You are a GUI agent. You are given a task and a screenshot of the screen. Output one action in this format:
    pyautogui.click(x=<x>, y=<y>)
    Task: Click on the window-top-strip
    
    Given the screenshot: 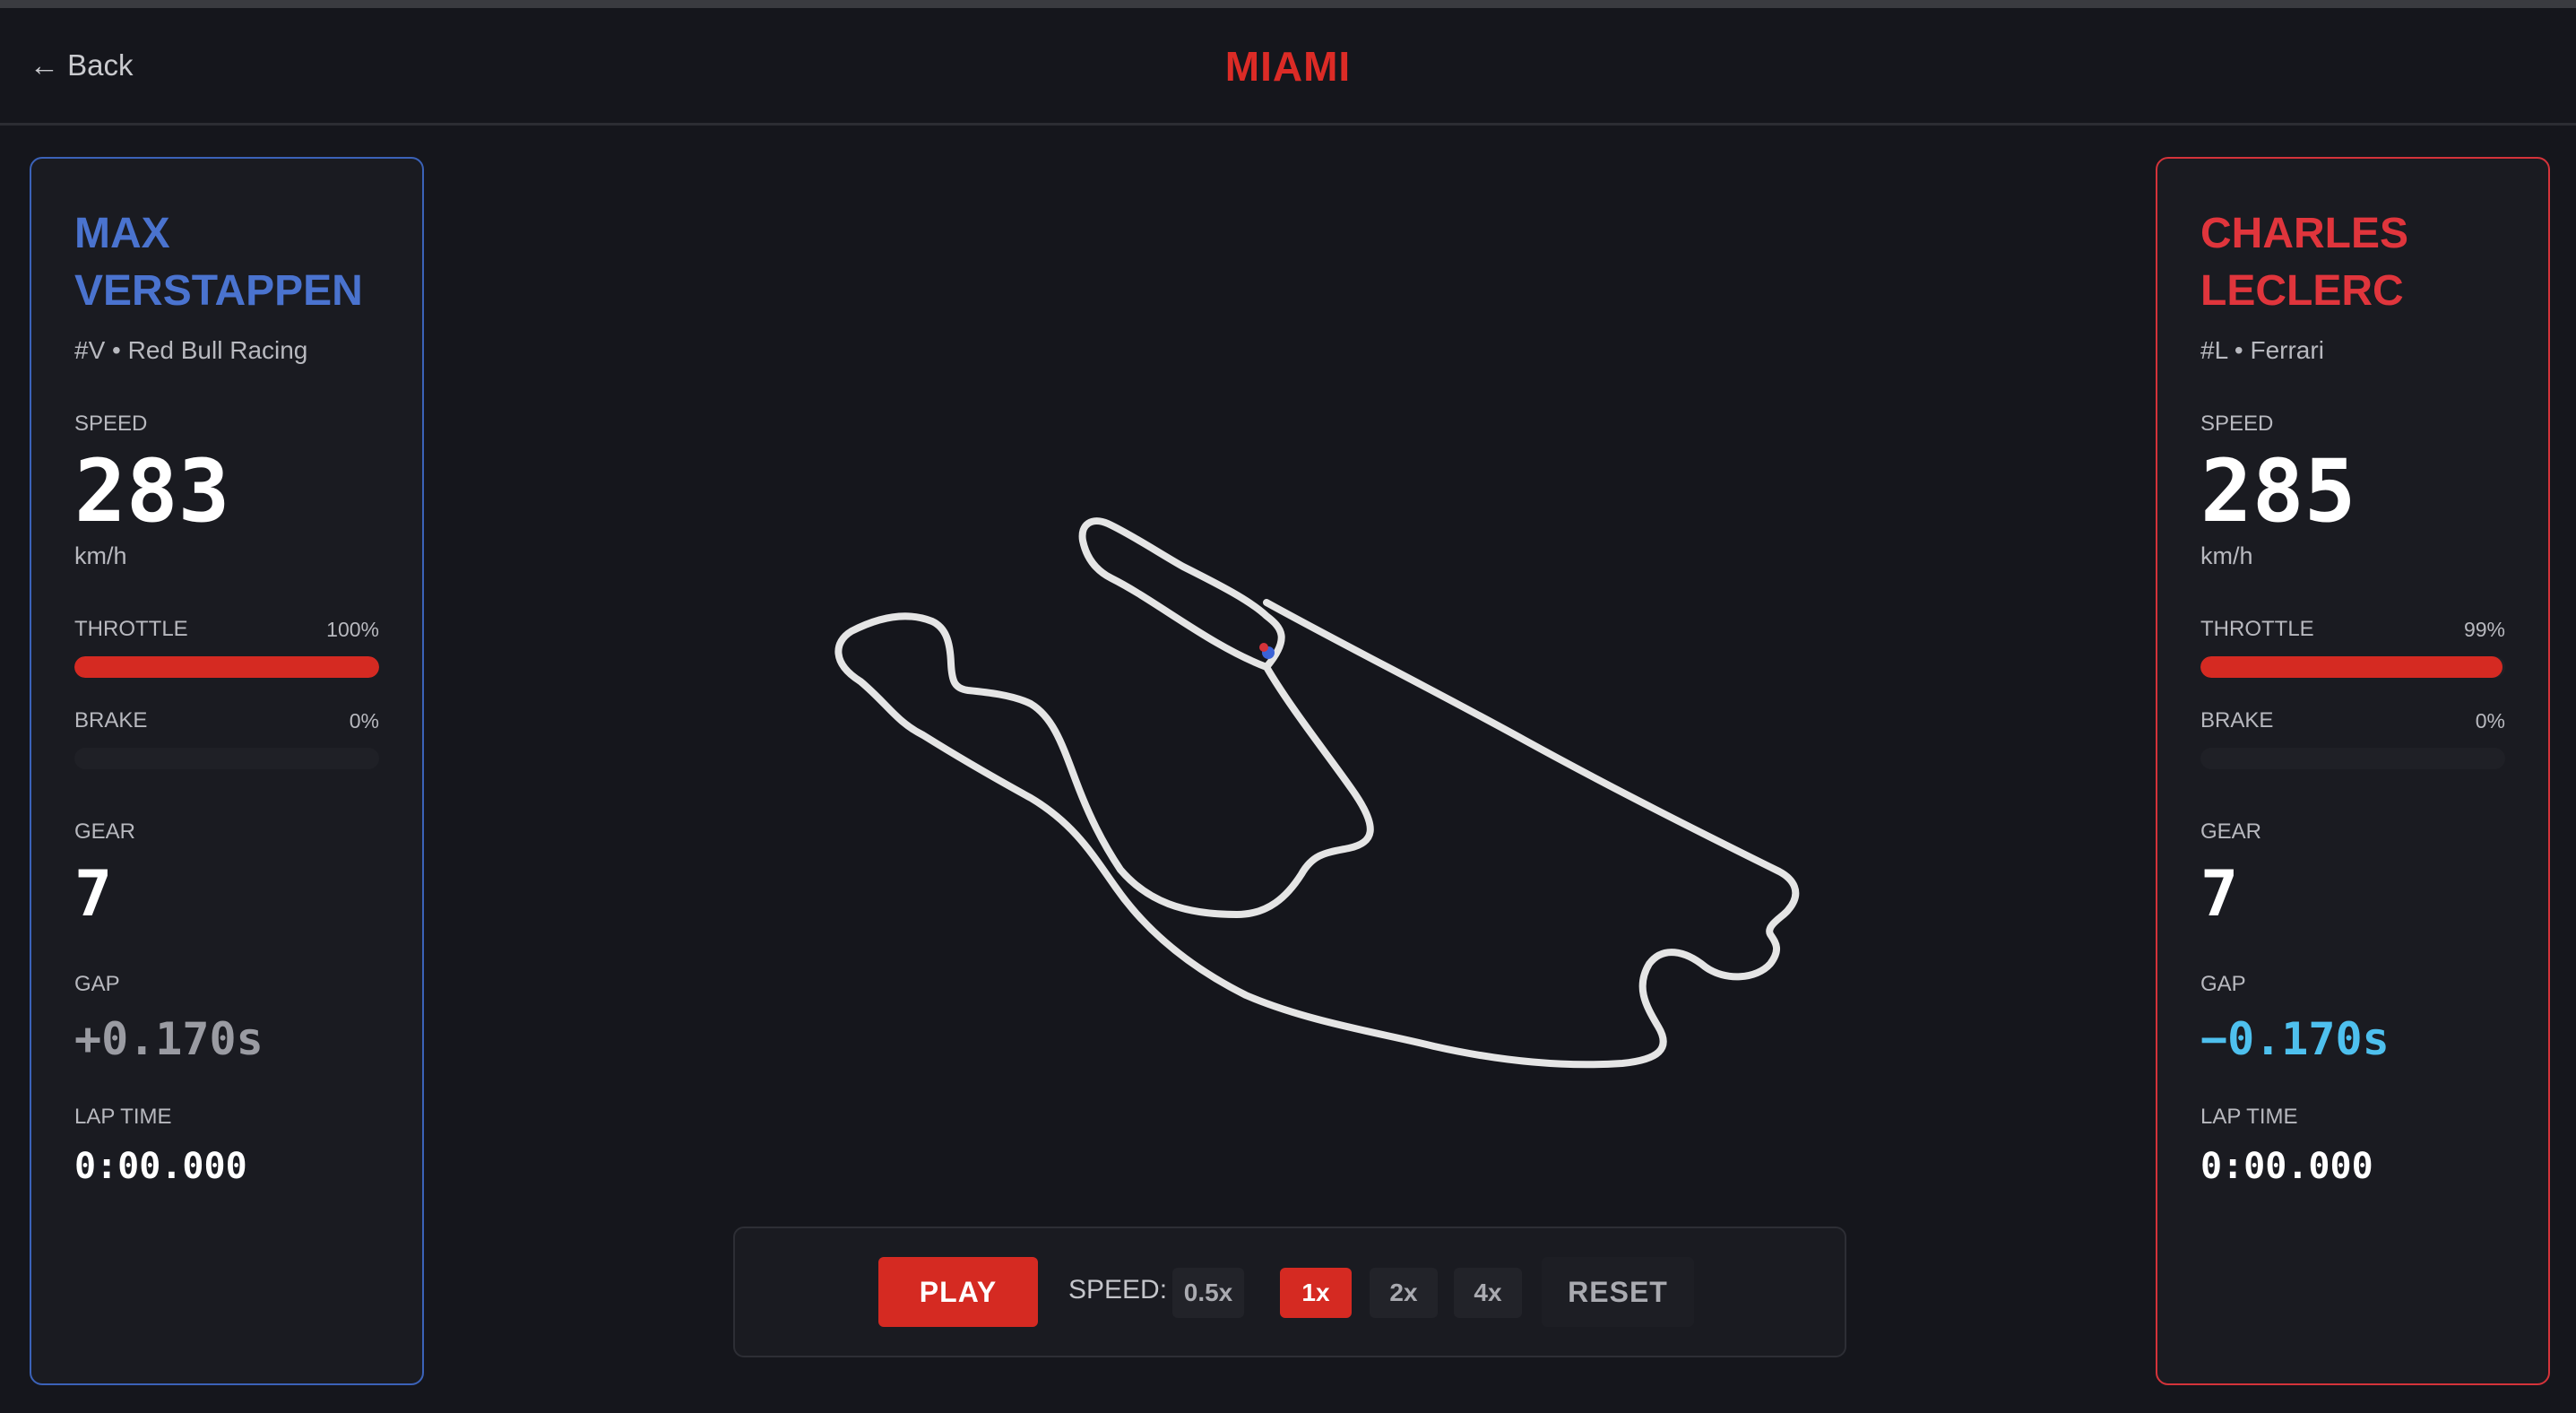 What is the action you would take?
    pyautogui.click(x=1288, y=4)
    